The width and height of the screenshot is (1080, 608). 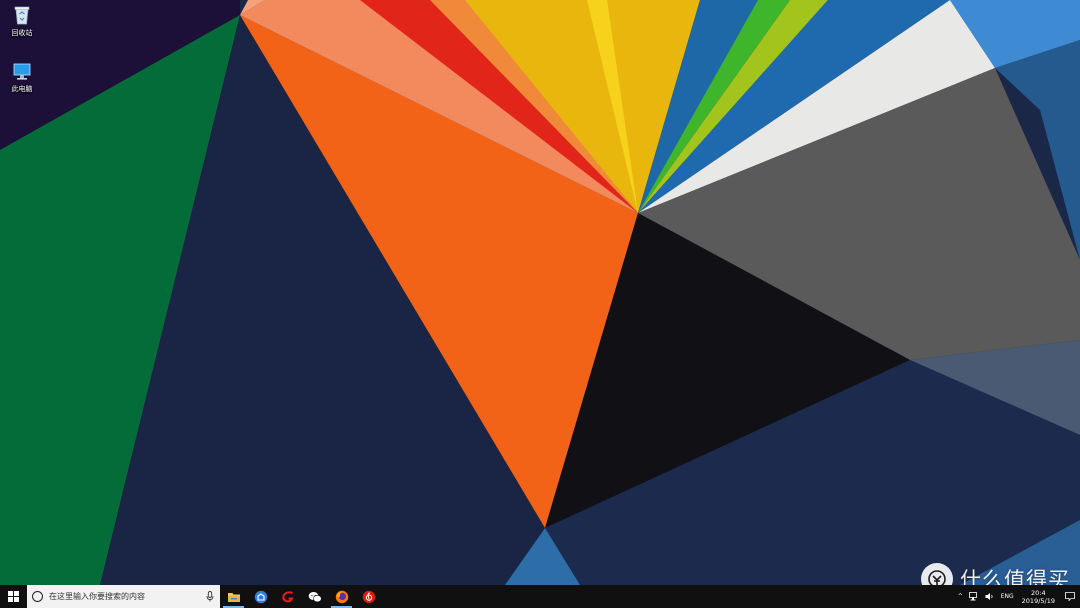 I want to click on search-input: 在这里输入你要搜索的内容, so click(x=123, y=596).